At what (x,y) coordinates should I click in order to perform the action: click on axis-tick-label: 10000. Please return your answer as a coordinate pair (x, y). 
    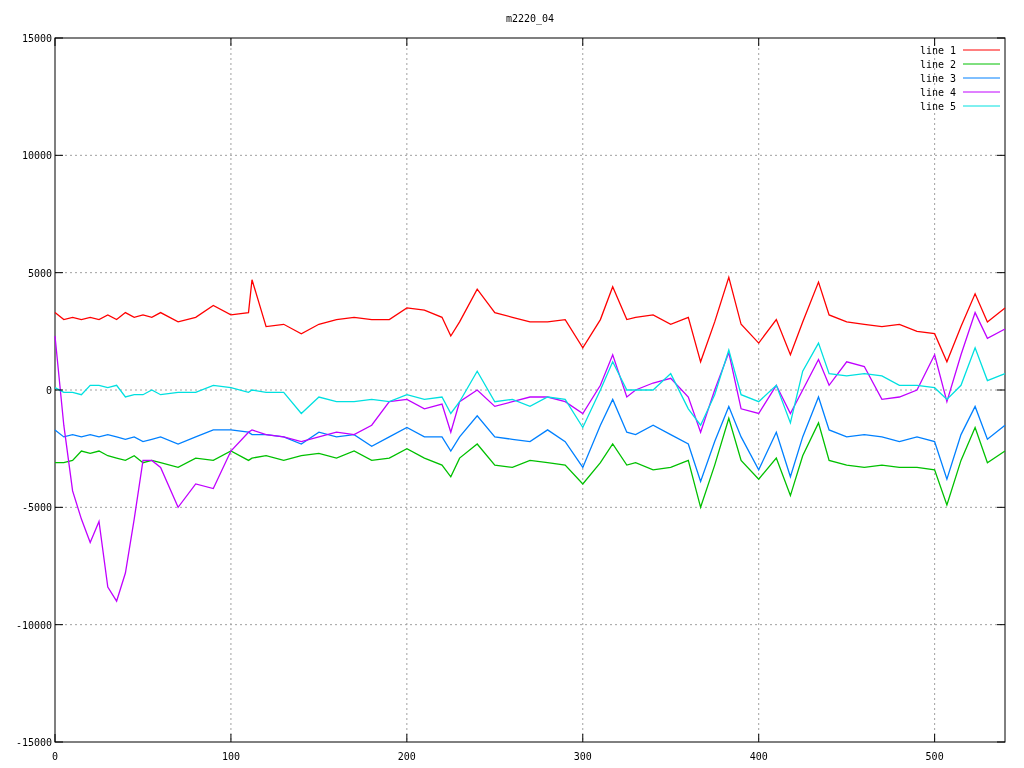
    Looking at the image, I should click on (36, 156).